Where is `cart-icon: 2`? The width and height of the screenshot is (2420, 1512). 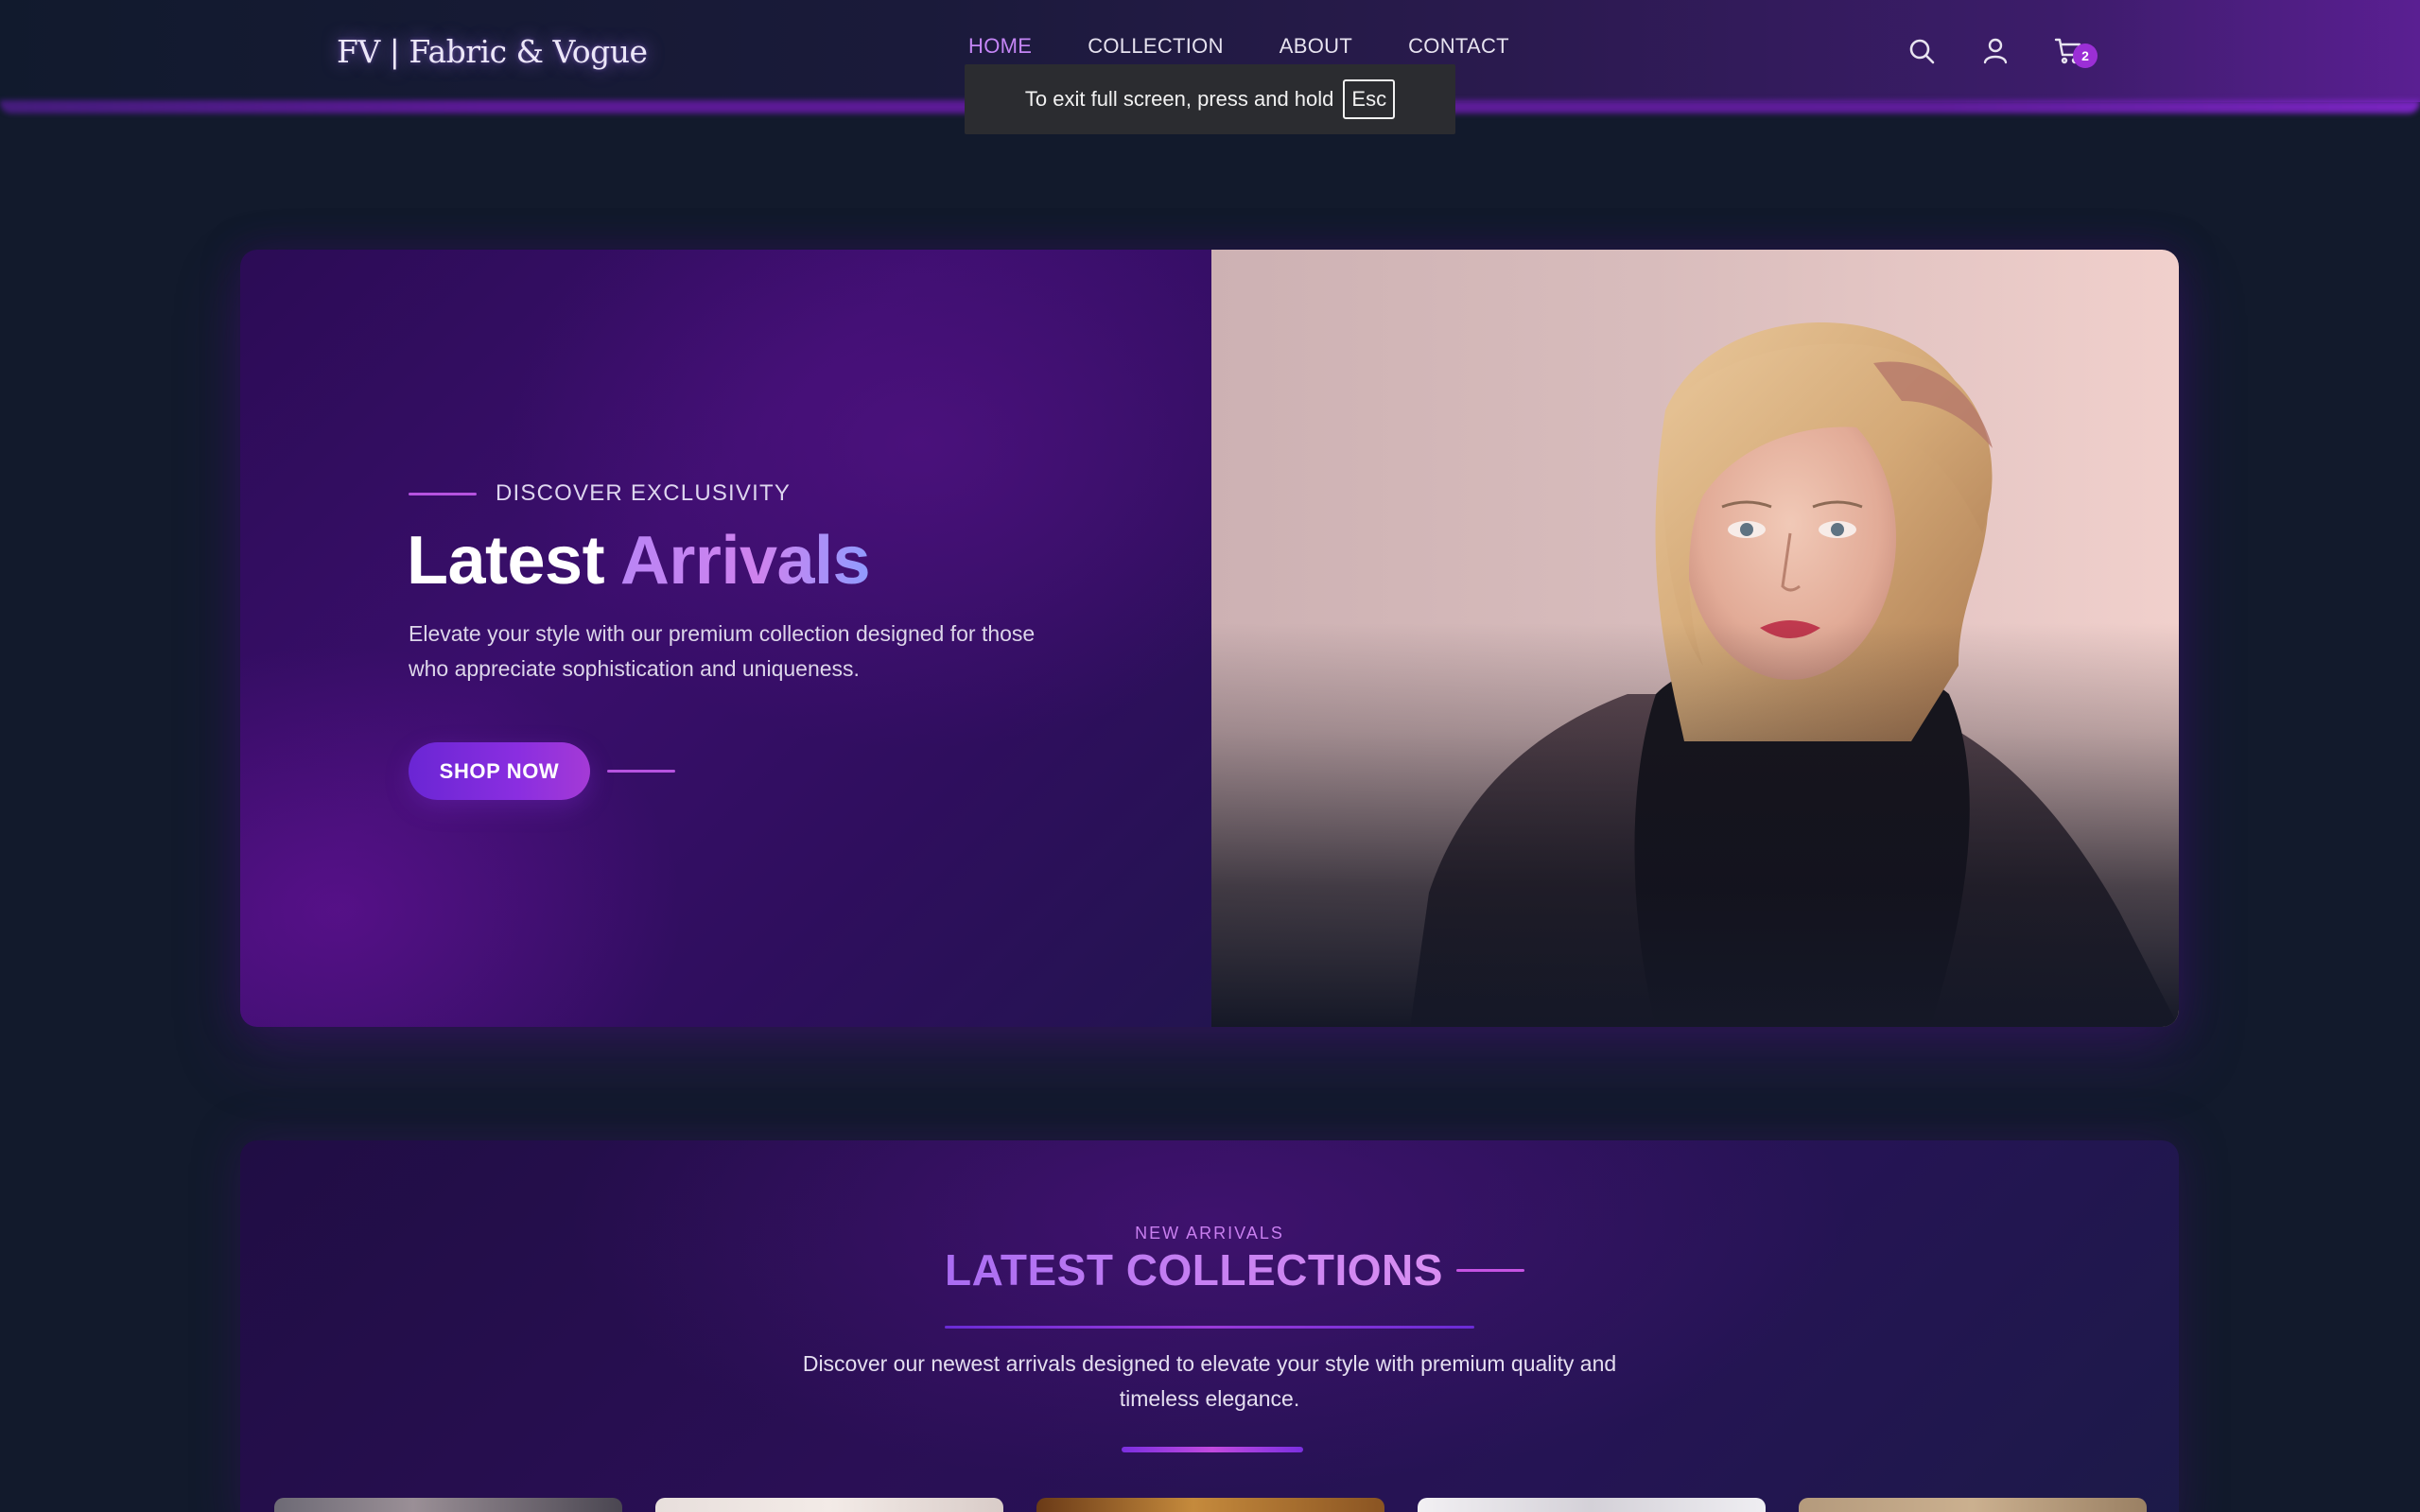
cart-icon: 2 is located at coordinates (2074, 51).